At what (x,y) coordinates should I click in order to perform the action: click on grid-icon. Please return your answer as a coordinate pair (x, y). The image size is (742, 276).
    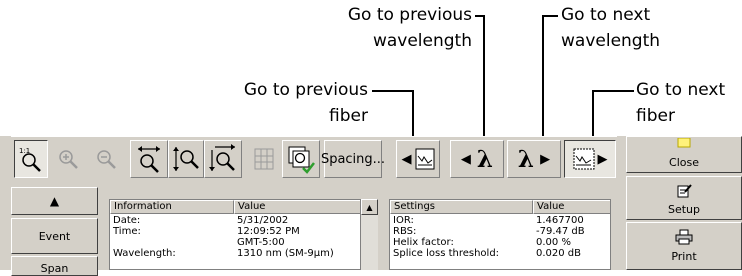
    Looking at the image, I should click on (264, 159).